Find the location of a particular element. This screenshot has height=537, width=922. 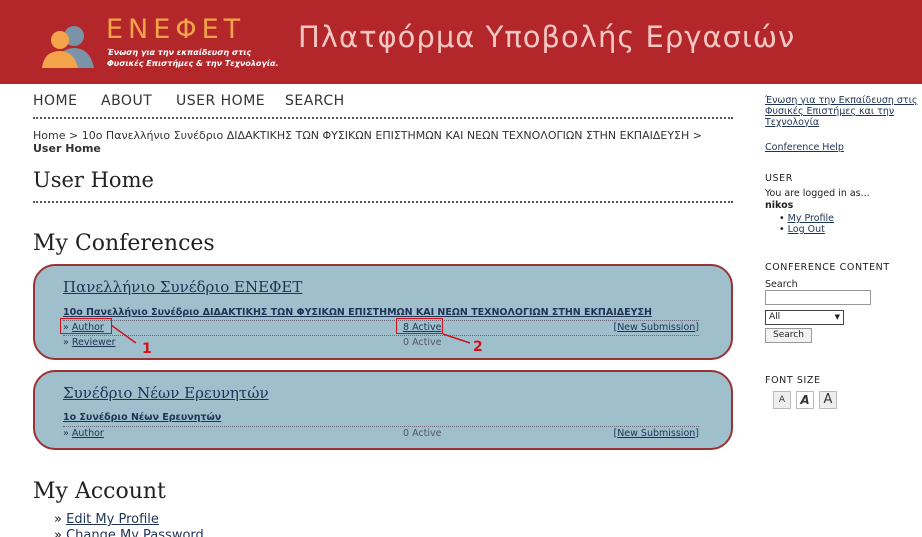

font-medium-icon: A is located at coordinates (805, 400).